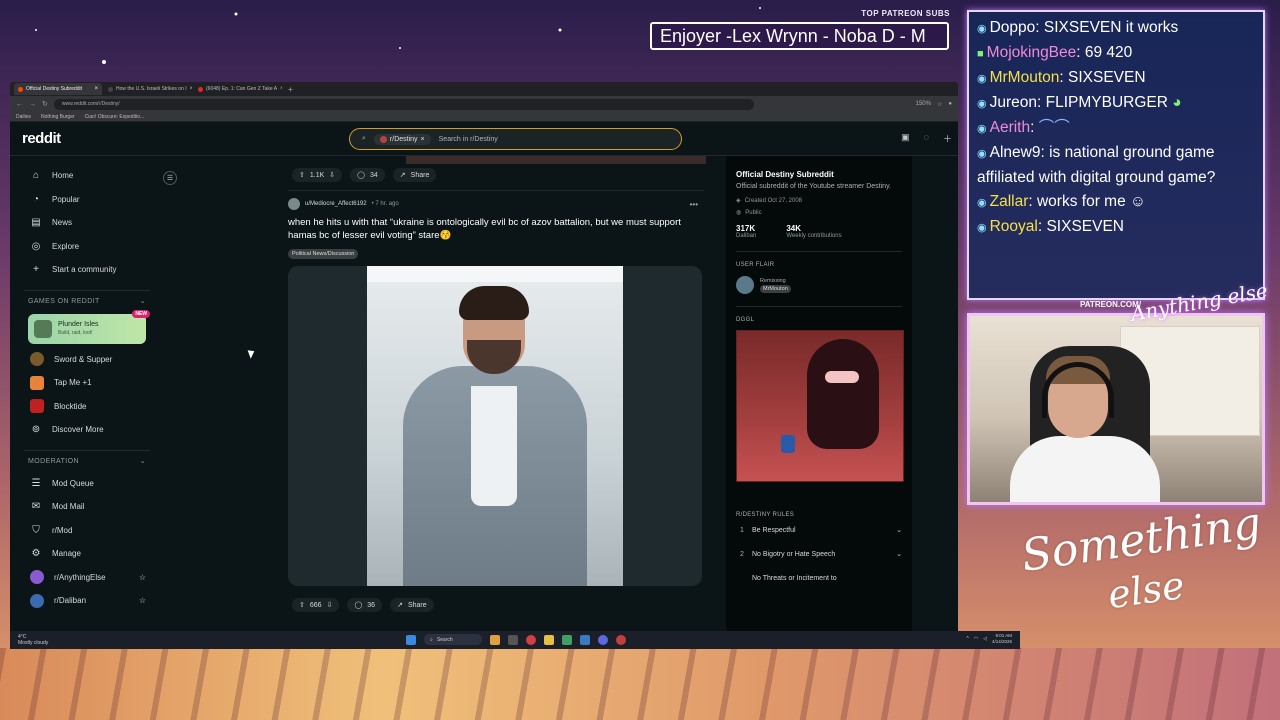  What do you see at coordinates (336, 204) in the screenshot?
I see `post-author: u/Mediocre_Affect6192` at bounding box center [336, 204].